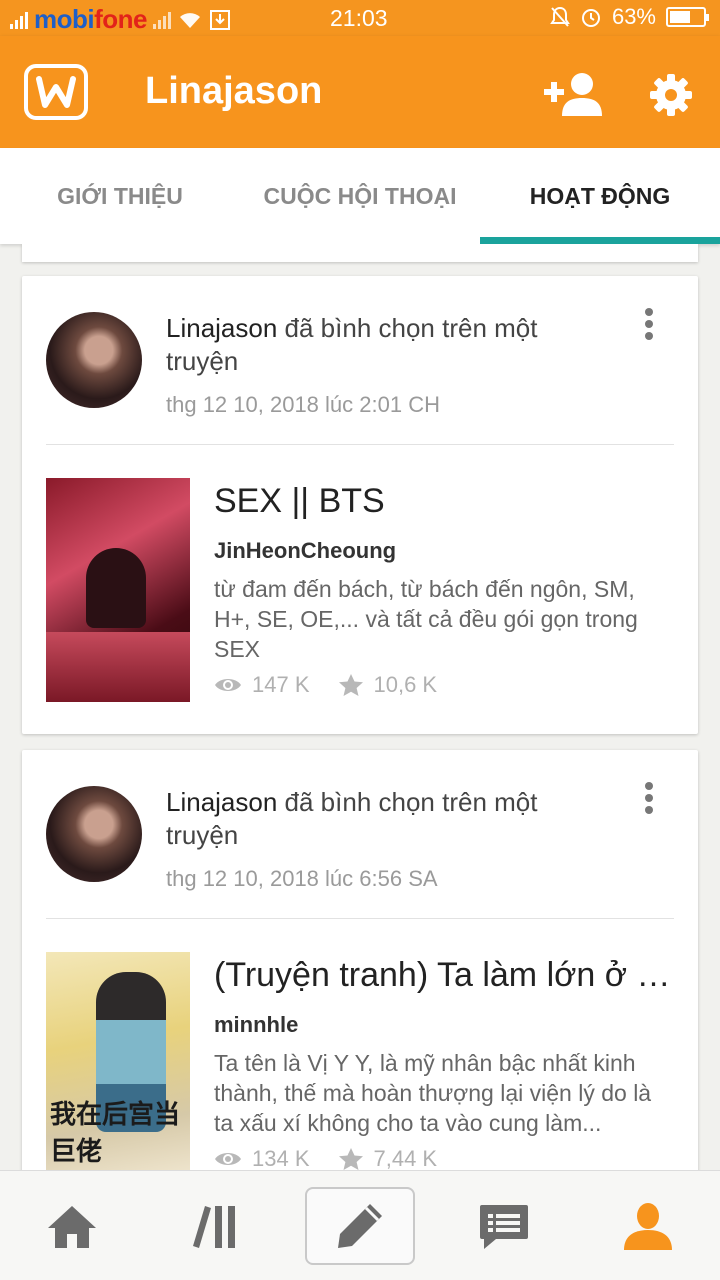  I want to click on download-icon, so click(220, 19).